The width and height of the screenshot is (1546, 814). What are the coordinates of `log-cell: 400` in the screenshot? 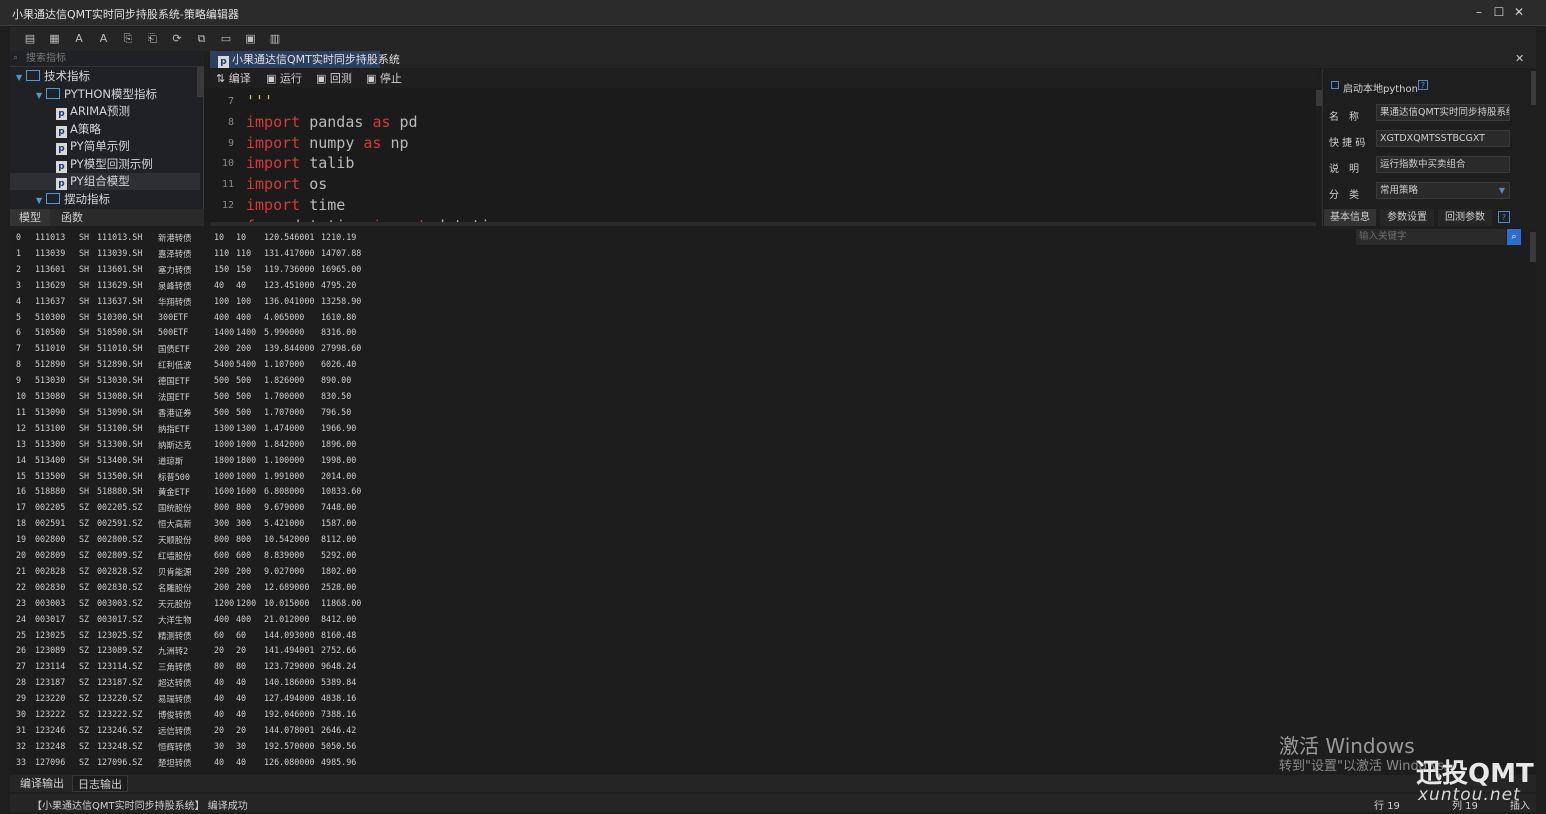 It's located at (222, 316).